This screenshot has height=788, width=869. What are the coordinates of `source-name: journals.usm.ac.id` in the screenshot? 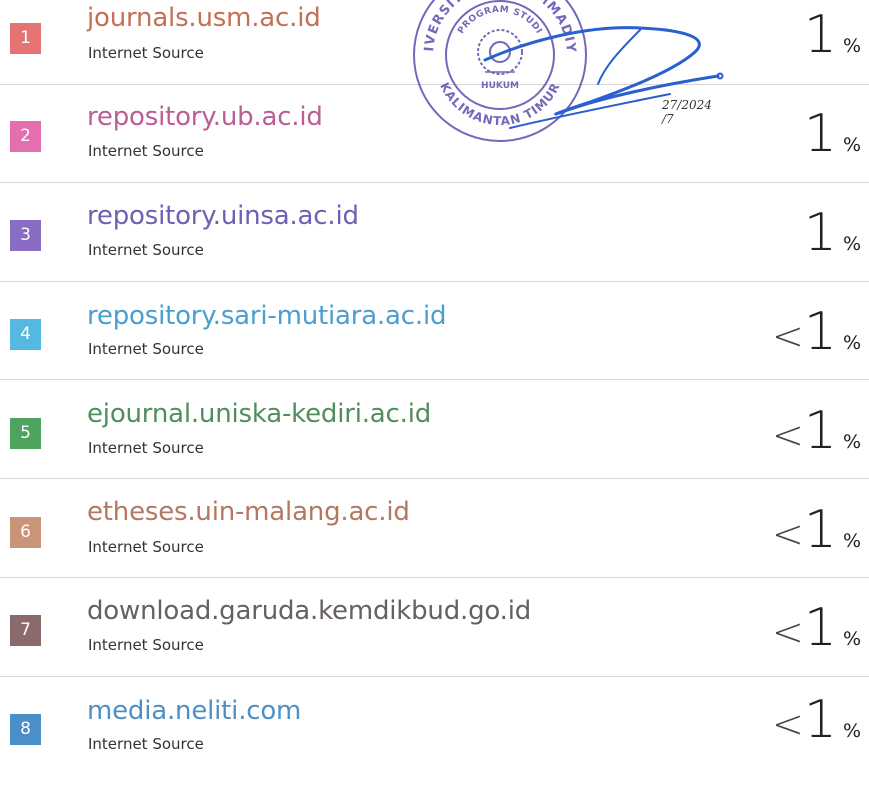 It's located at (204, 18).